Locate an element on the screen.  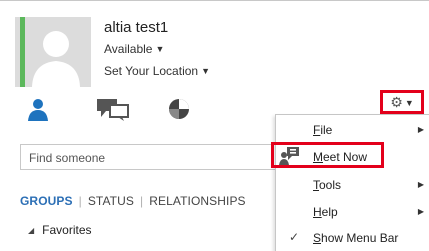
contact-view-tabs: GROUPS | STATUS | RELATIONSHIPS is located at coordinates (133, 201).